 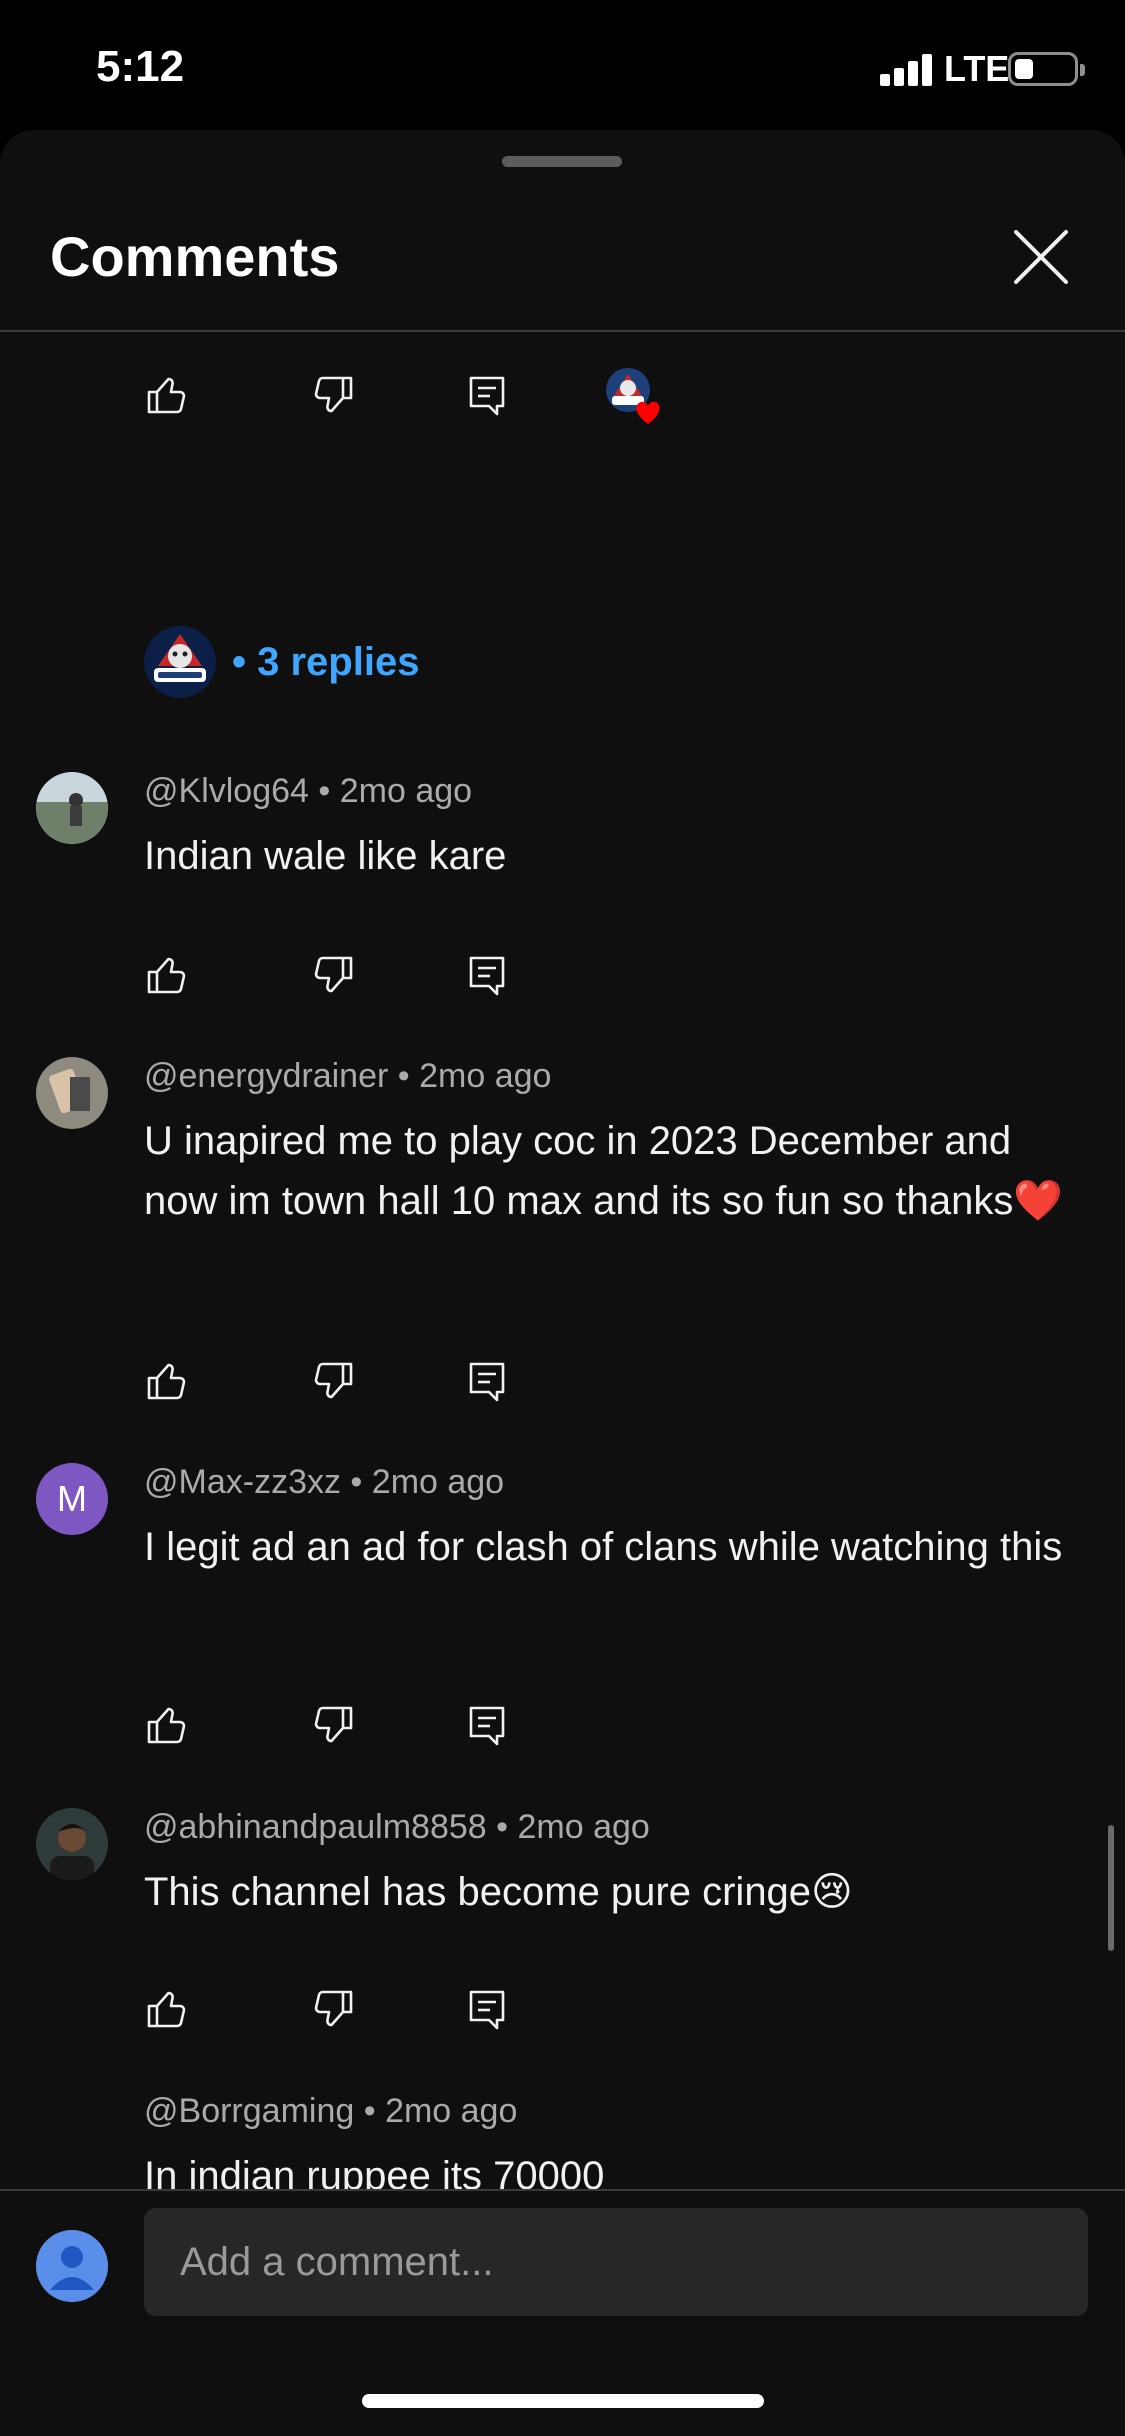 I want to click on comment-meta: @Klvlog64 • 2mo ago, so click(x=308, y=791).